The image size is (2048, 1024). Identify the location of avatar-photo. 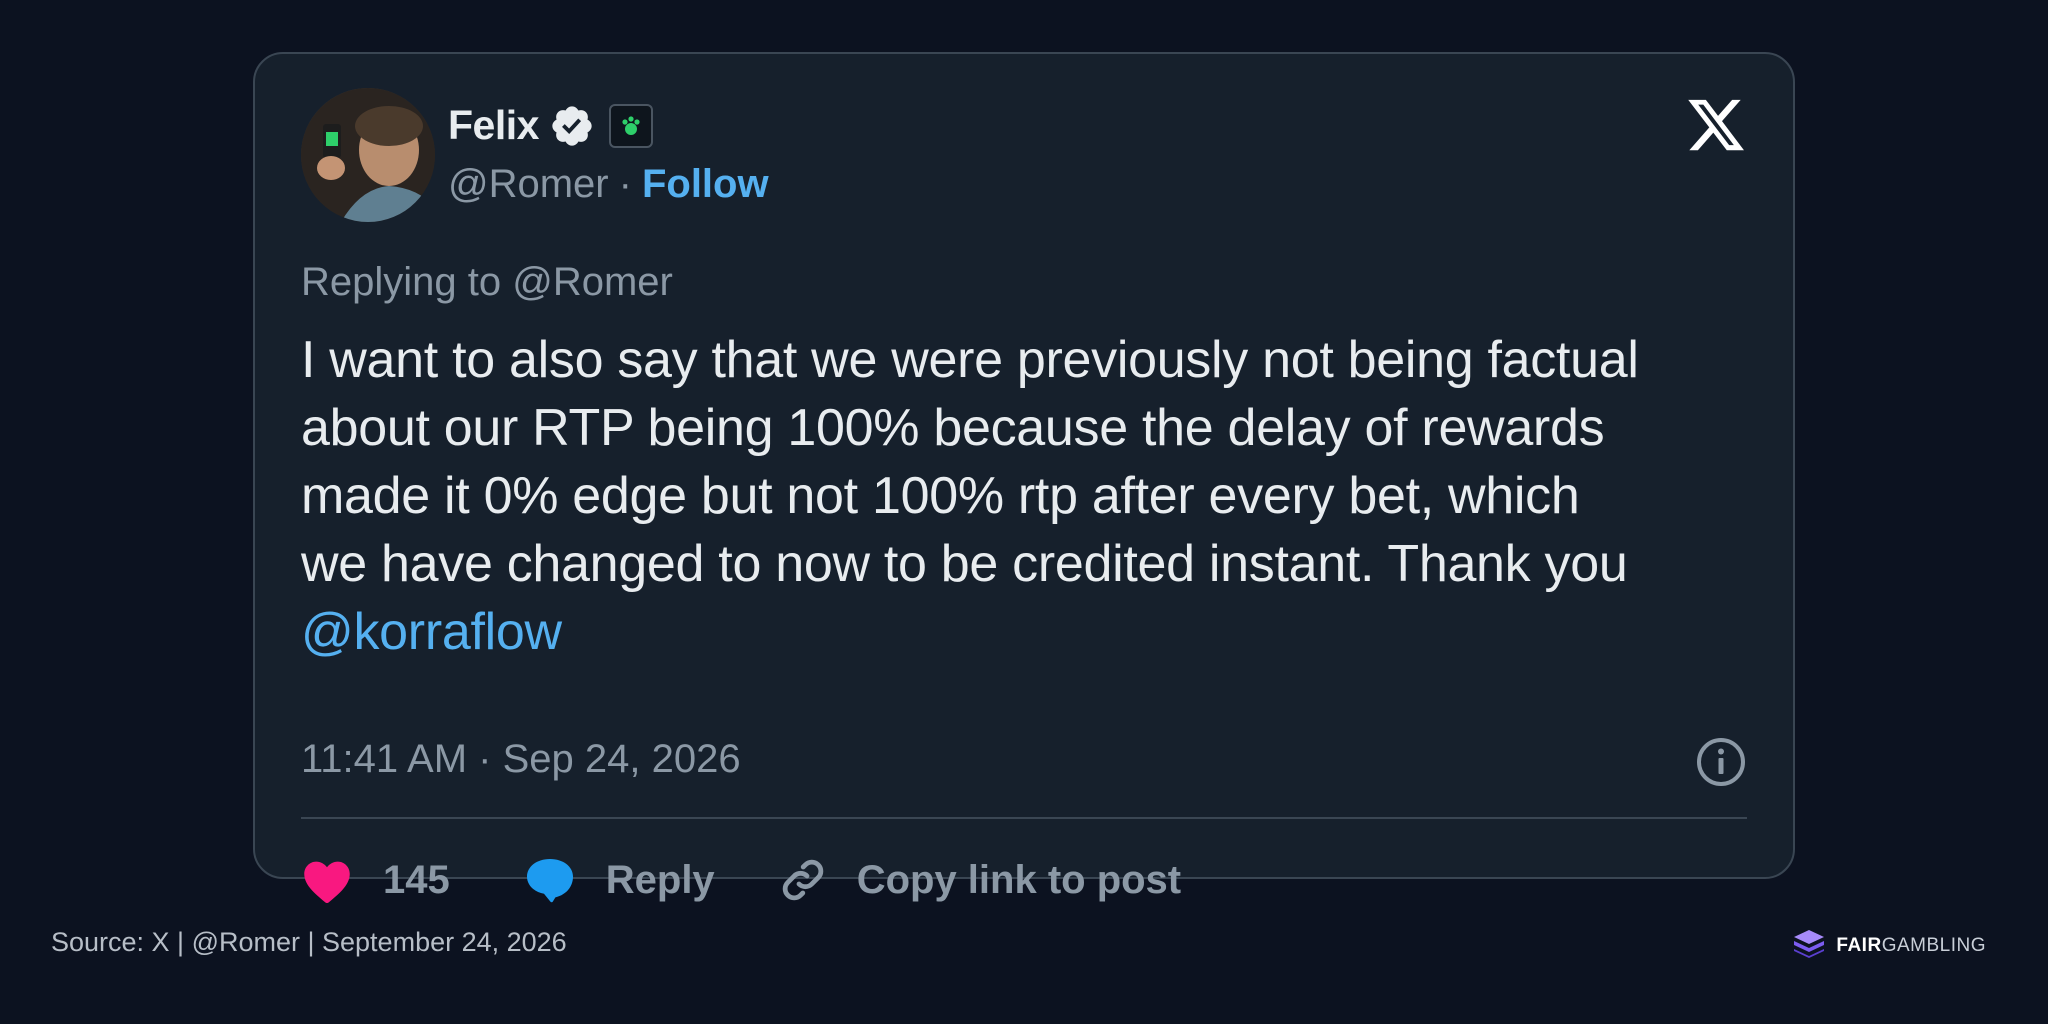
(368, 155).